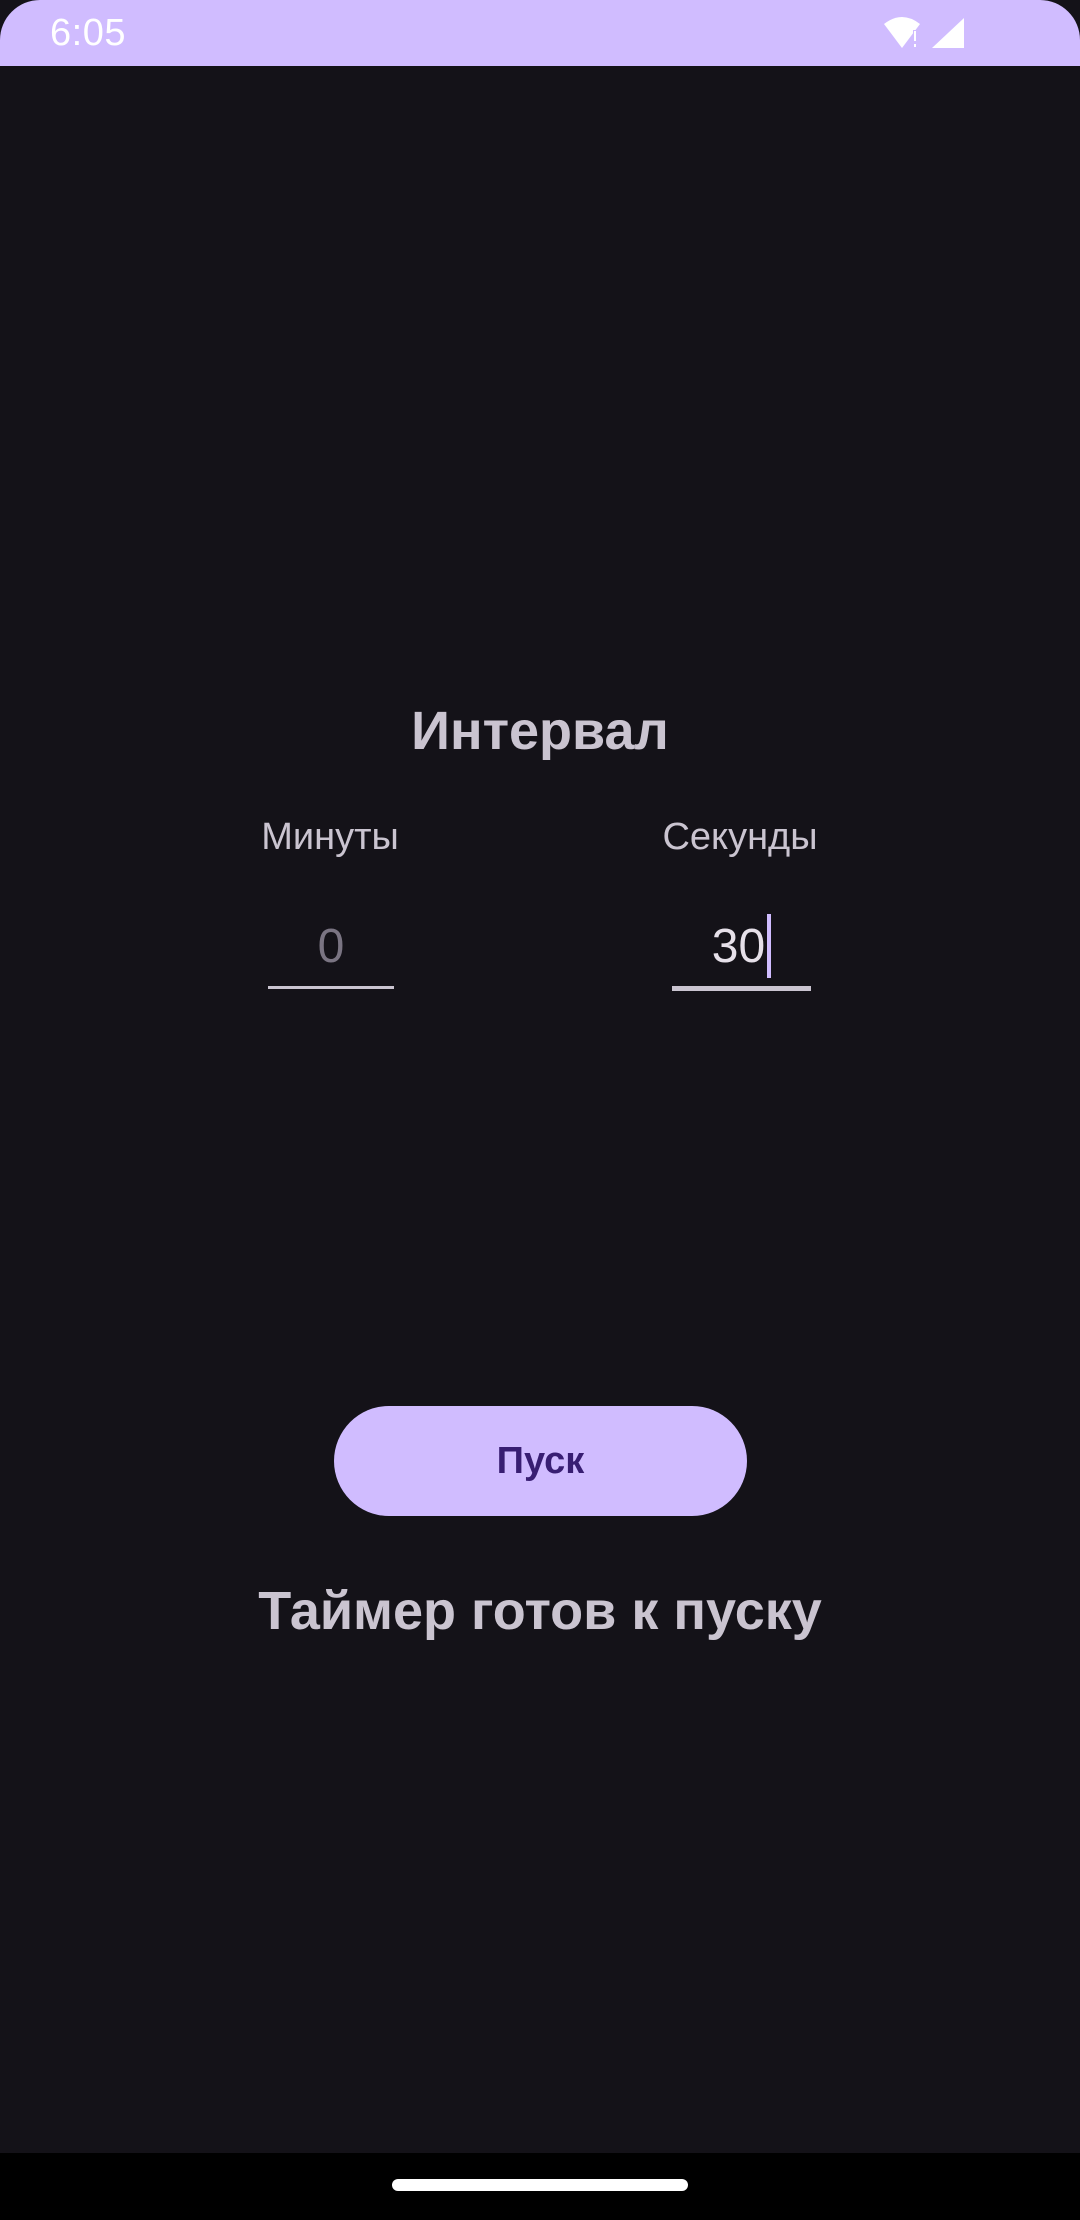 Image resolution: width=1080 pixels, height=2220 pixels. Describe the element at coordinates (330, 837) in the screenshot. I see `minutes-label: Минуты` at that location.